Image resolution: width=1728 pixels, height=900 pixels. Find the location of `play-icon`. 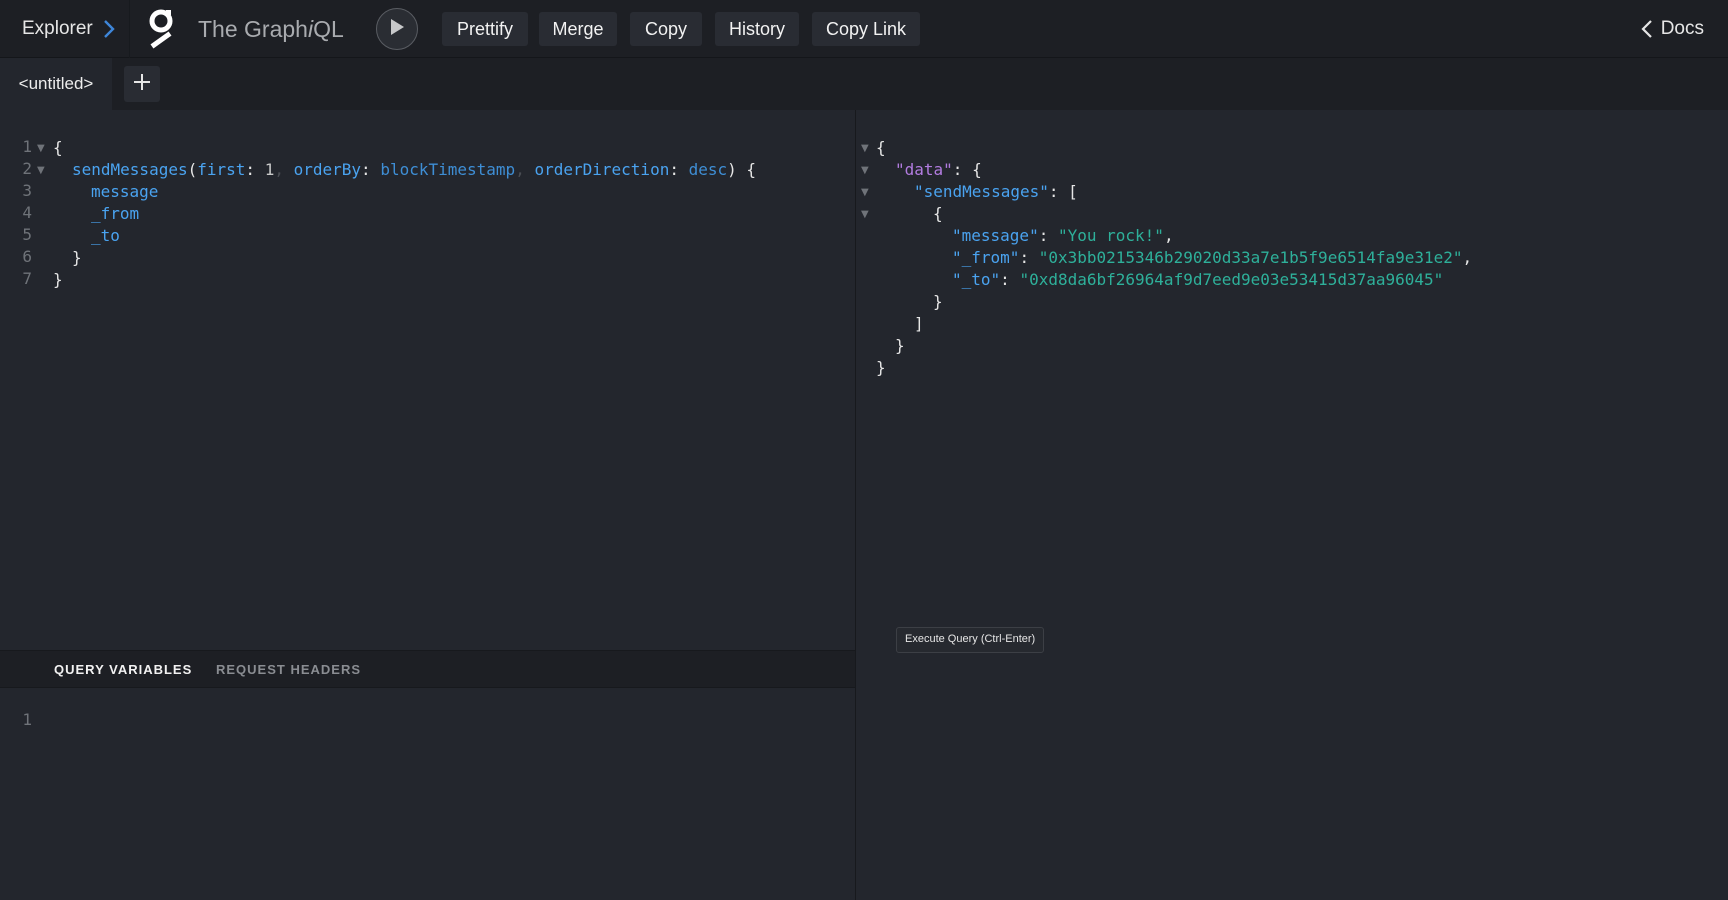

play-icon is located at coordinates (397, 29).